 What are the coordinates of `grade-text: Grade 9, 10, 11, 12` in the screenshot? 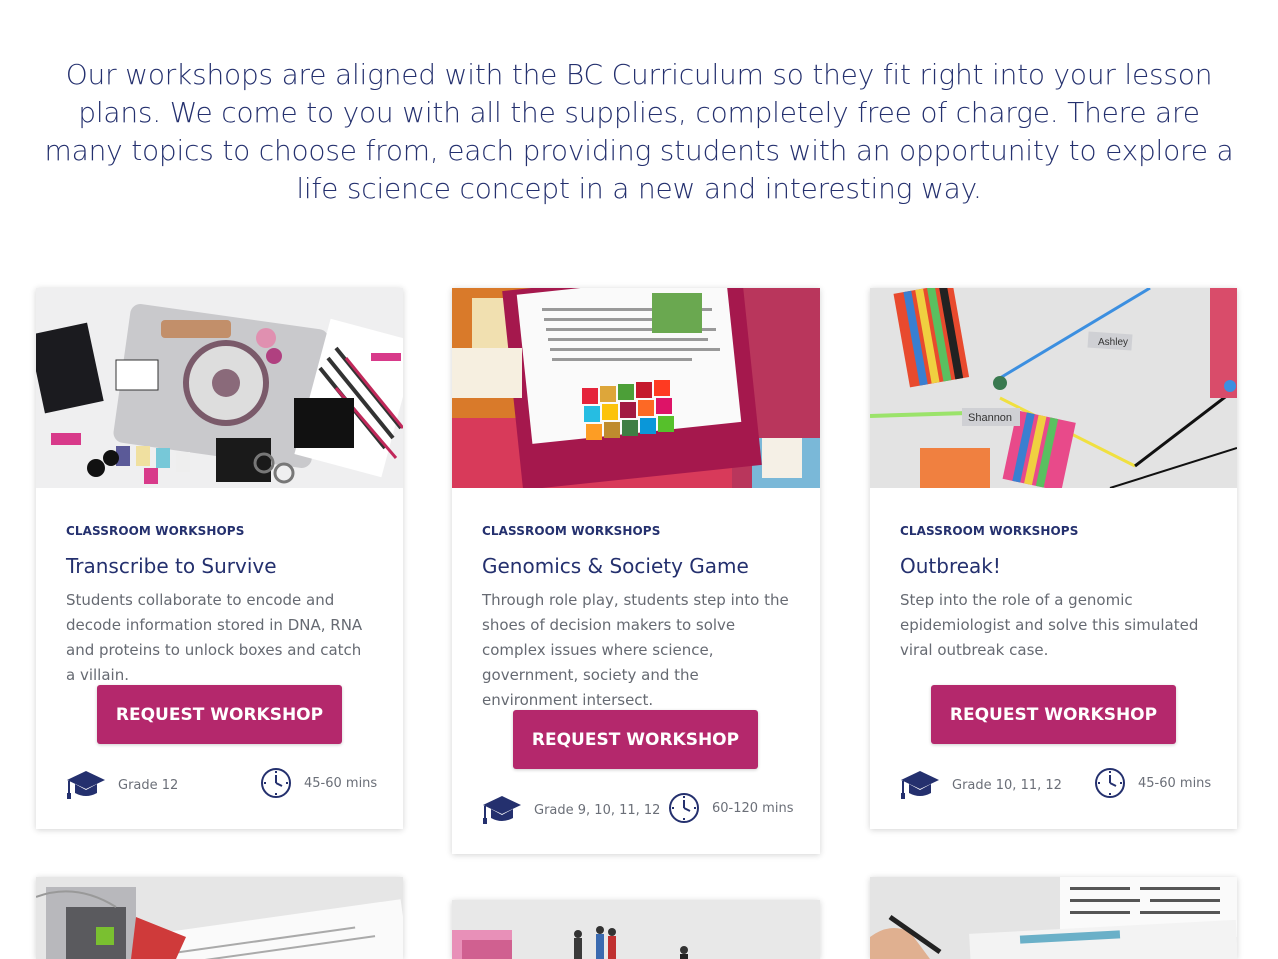 It's located at (597, 810).